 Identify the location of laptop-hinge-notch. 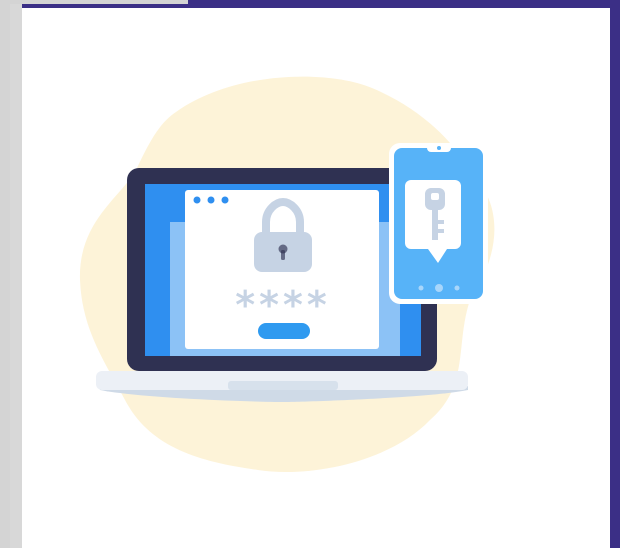
(283, 385).